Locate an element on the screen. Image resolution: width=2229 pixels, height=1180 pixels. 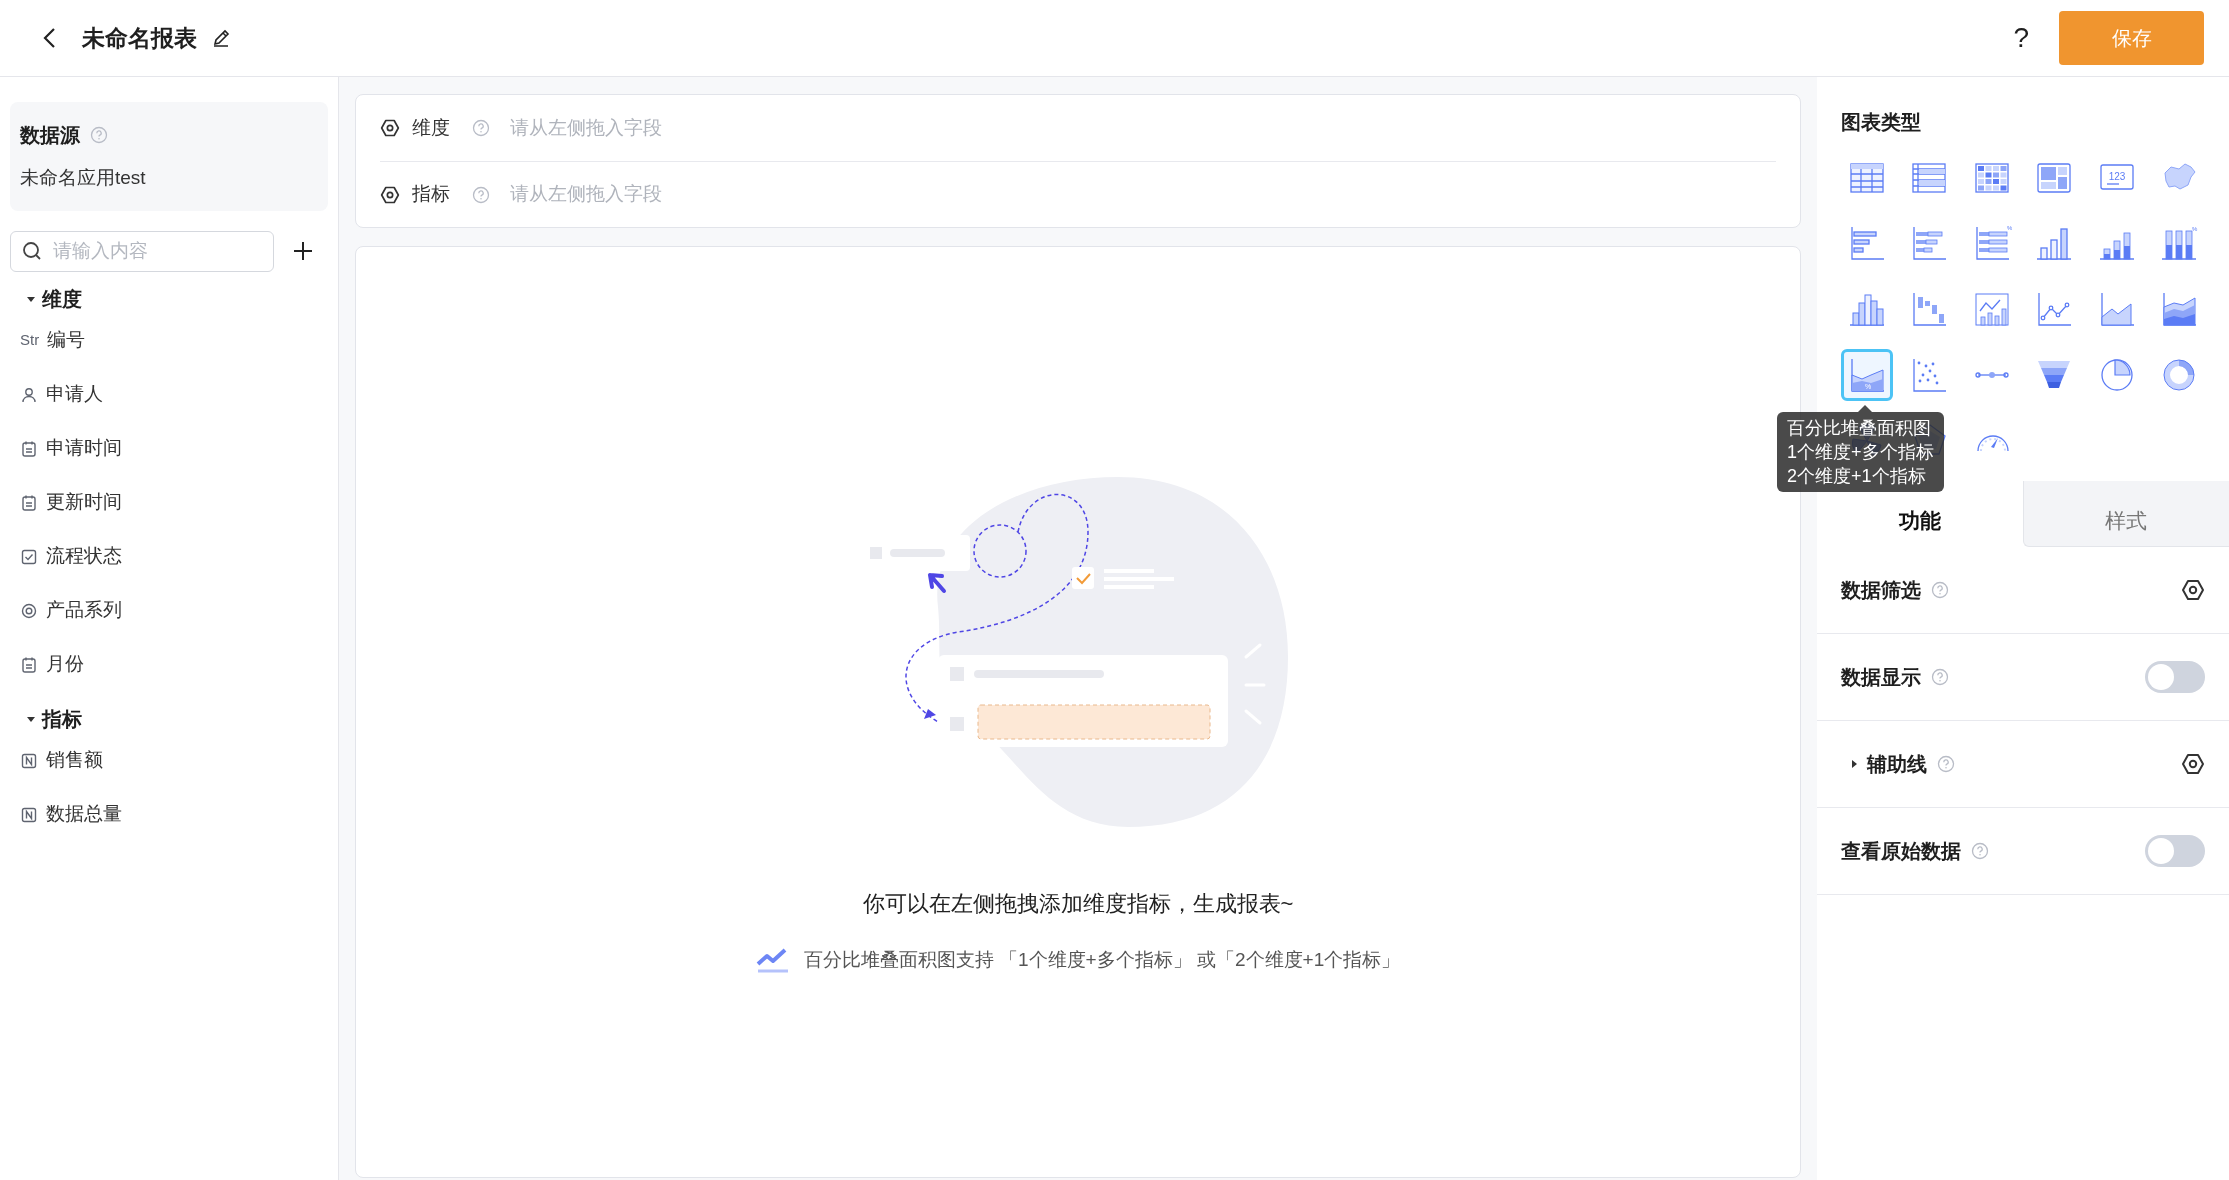
field-label: 指标 is located at coordinates (431, 194).